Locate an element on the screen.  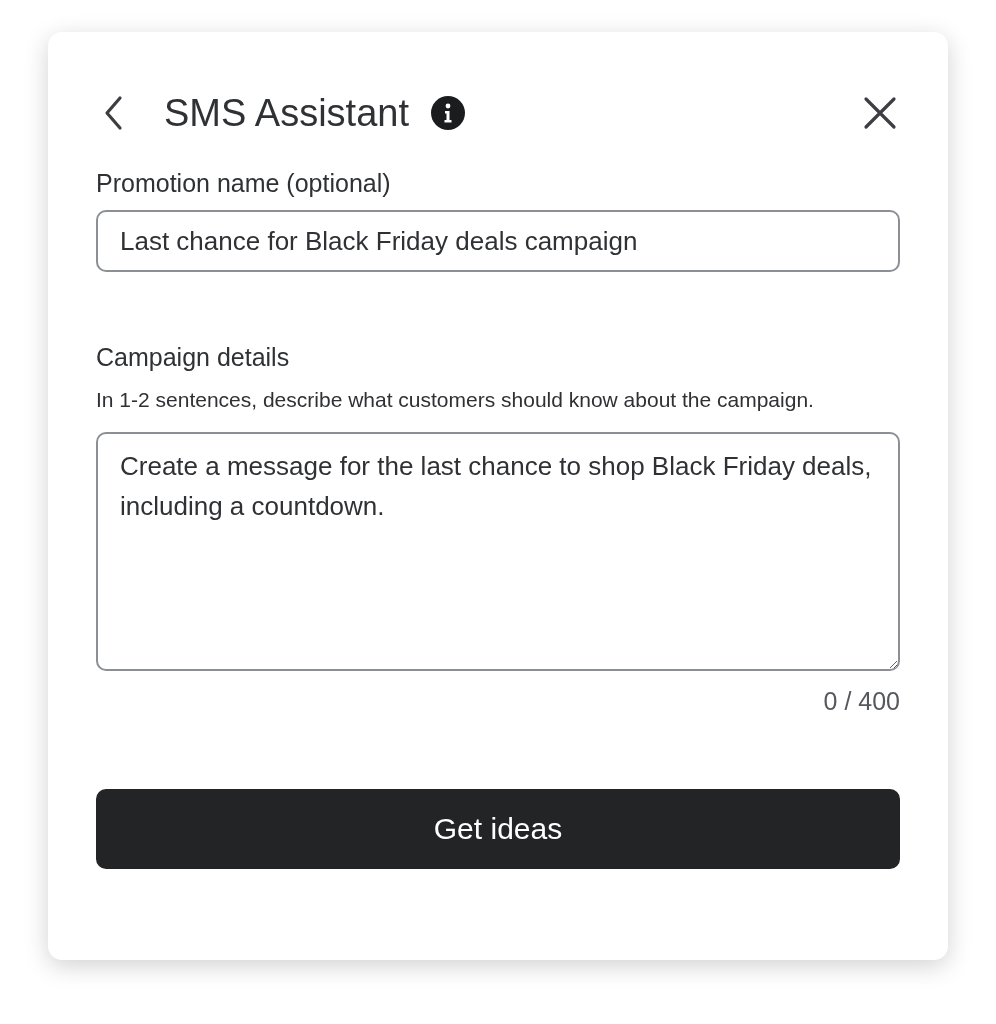
promotion-name-field: Last chance for Black Friday deals campaign is located at coordinates (498, 241).